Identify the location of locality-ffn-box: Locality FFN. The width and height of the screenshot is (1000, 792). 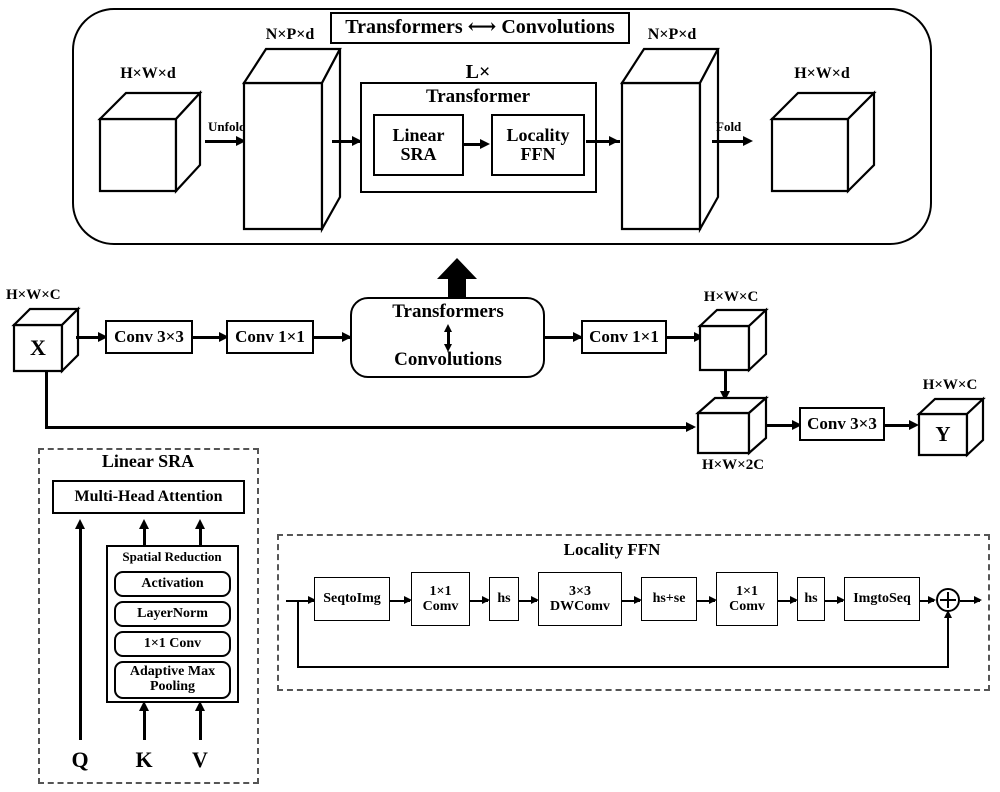
(538, 145).